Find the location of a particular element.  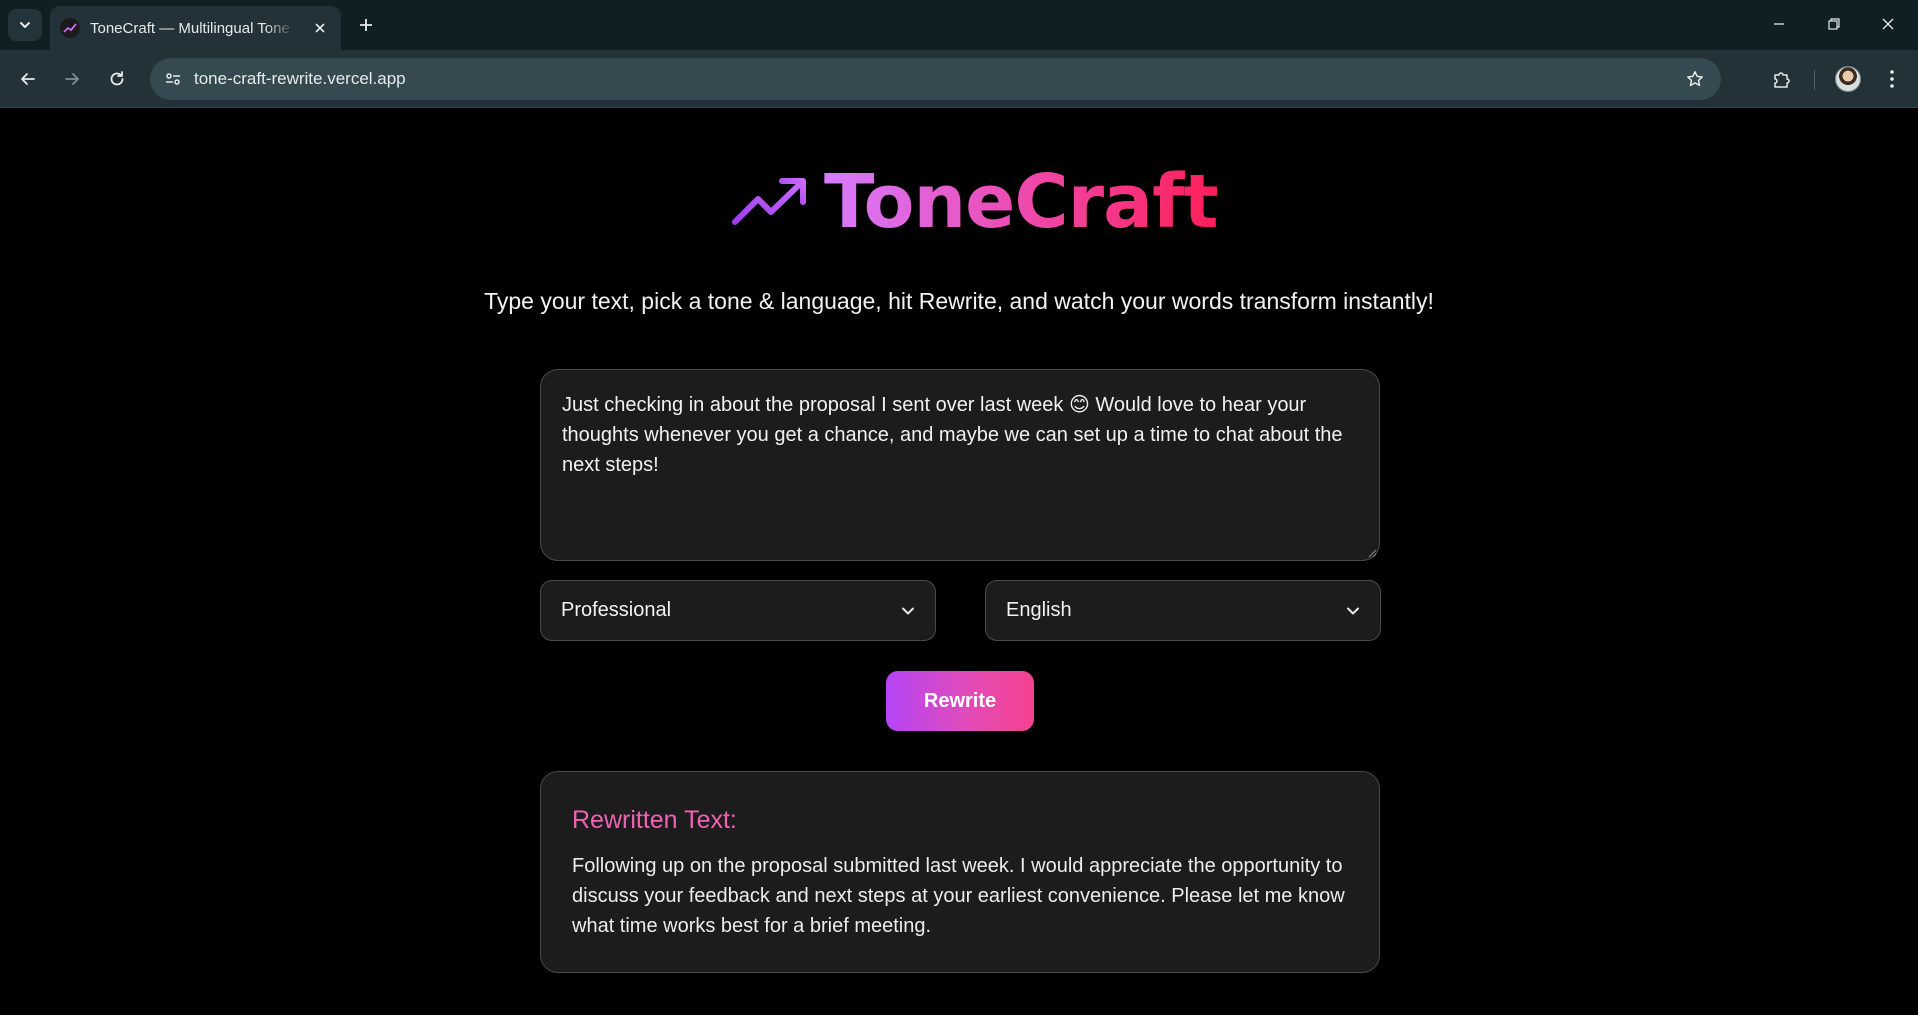

browser-tab-active: ToneCraft — Multilingual Tone Rewriter is located at coordinates (195, 28).